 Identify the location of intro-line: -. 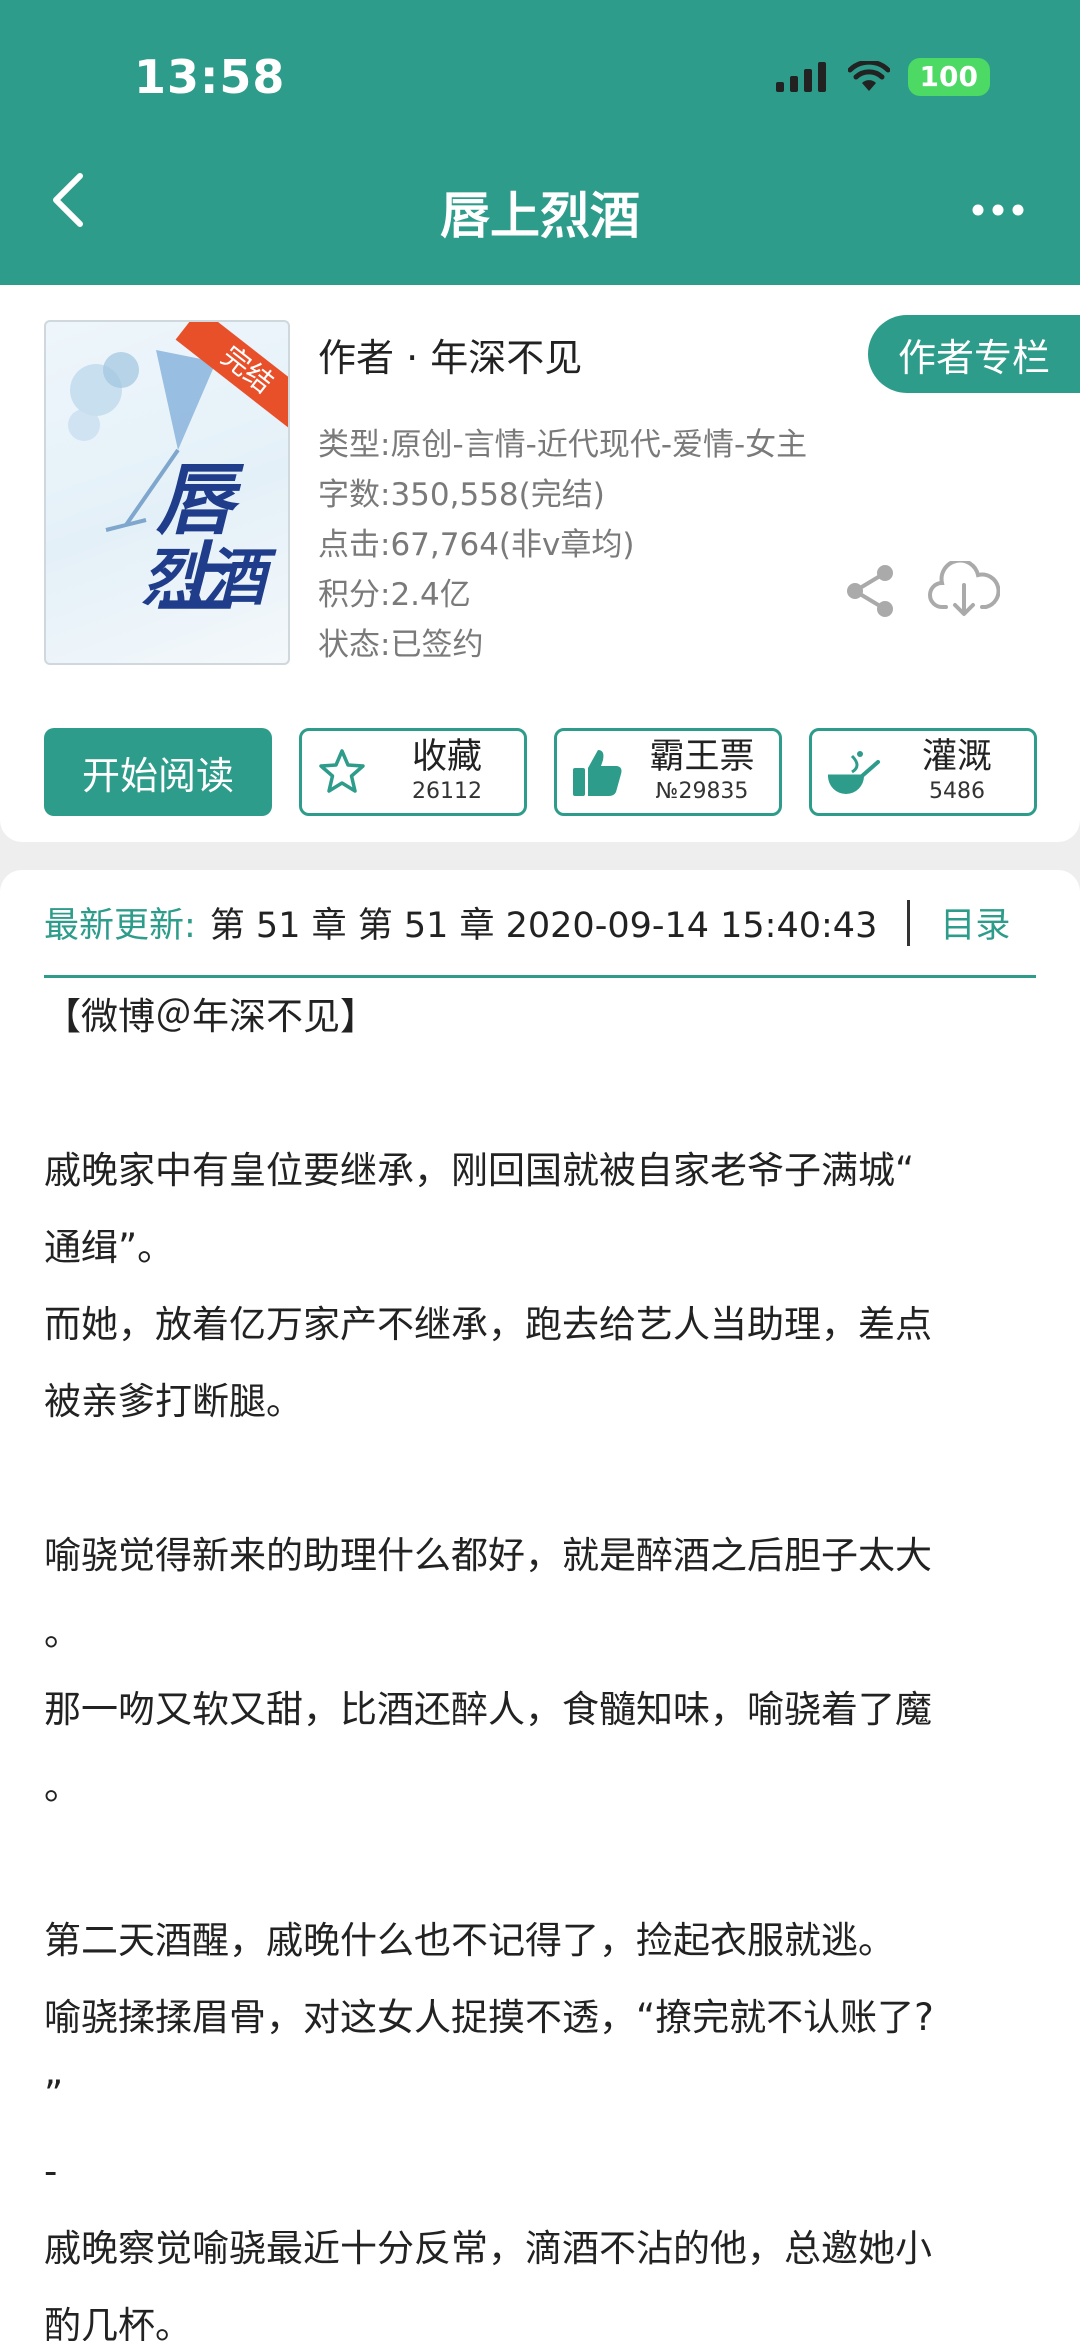
(51, 2171).